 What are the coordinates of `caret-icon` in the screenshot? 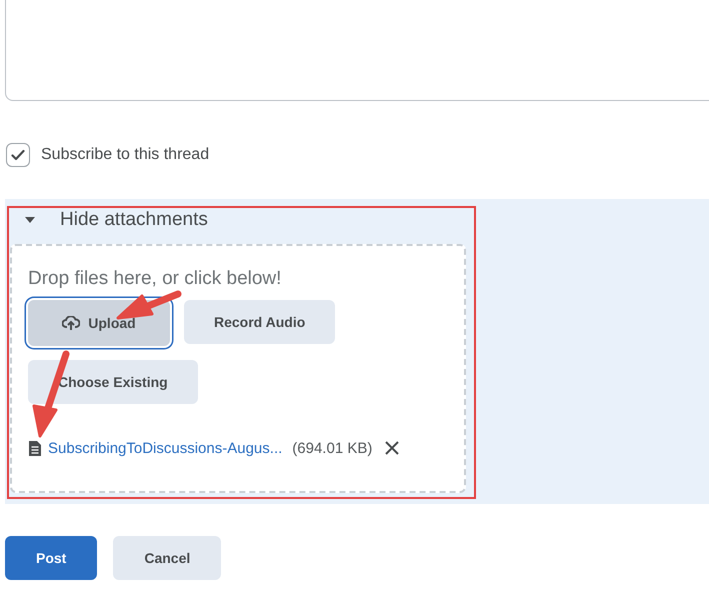 It's located at (30, 220).